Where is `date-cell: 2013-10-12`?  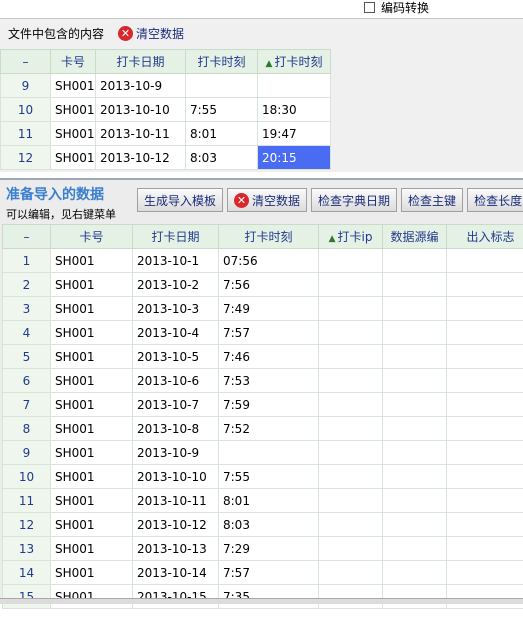 date-cell: 2013-10-12 is located at coordinates (175, 524).